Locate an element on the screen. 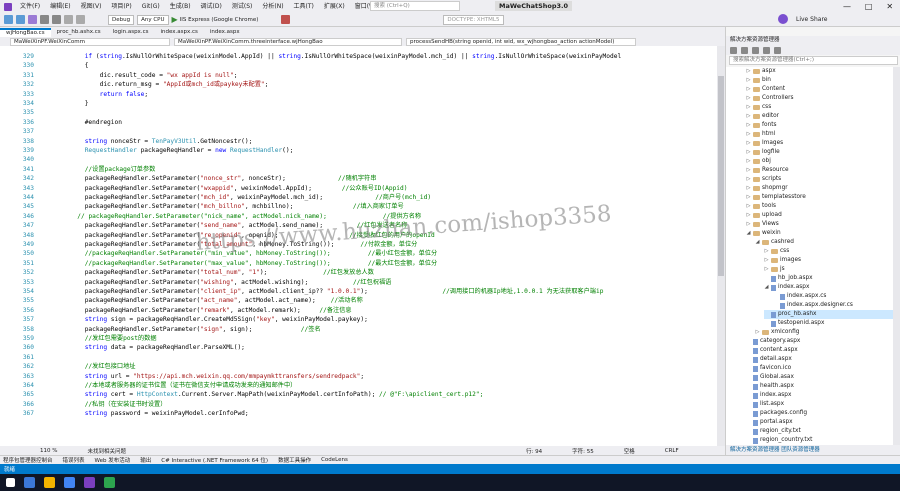  tree-item: ▷ js is located at coordinates (828, 269).